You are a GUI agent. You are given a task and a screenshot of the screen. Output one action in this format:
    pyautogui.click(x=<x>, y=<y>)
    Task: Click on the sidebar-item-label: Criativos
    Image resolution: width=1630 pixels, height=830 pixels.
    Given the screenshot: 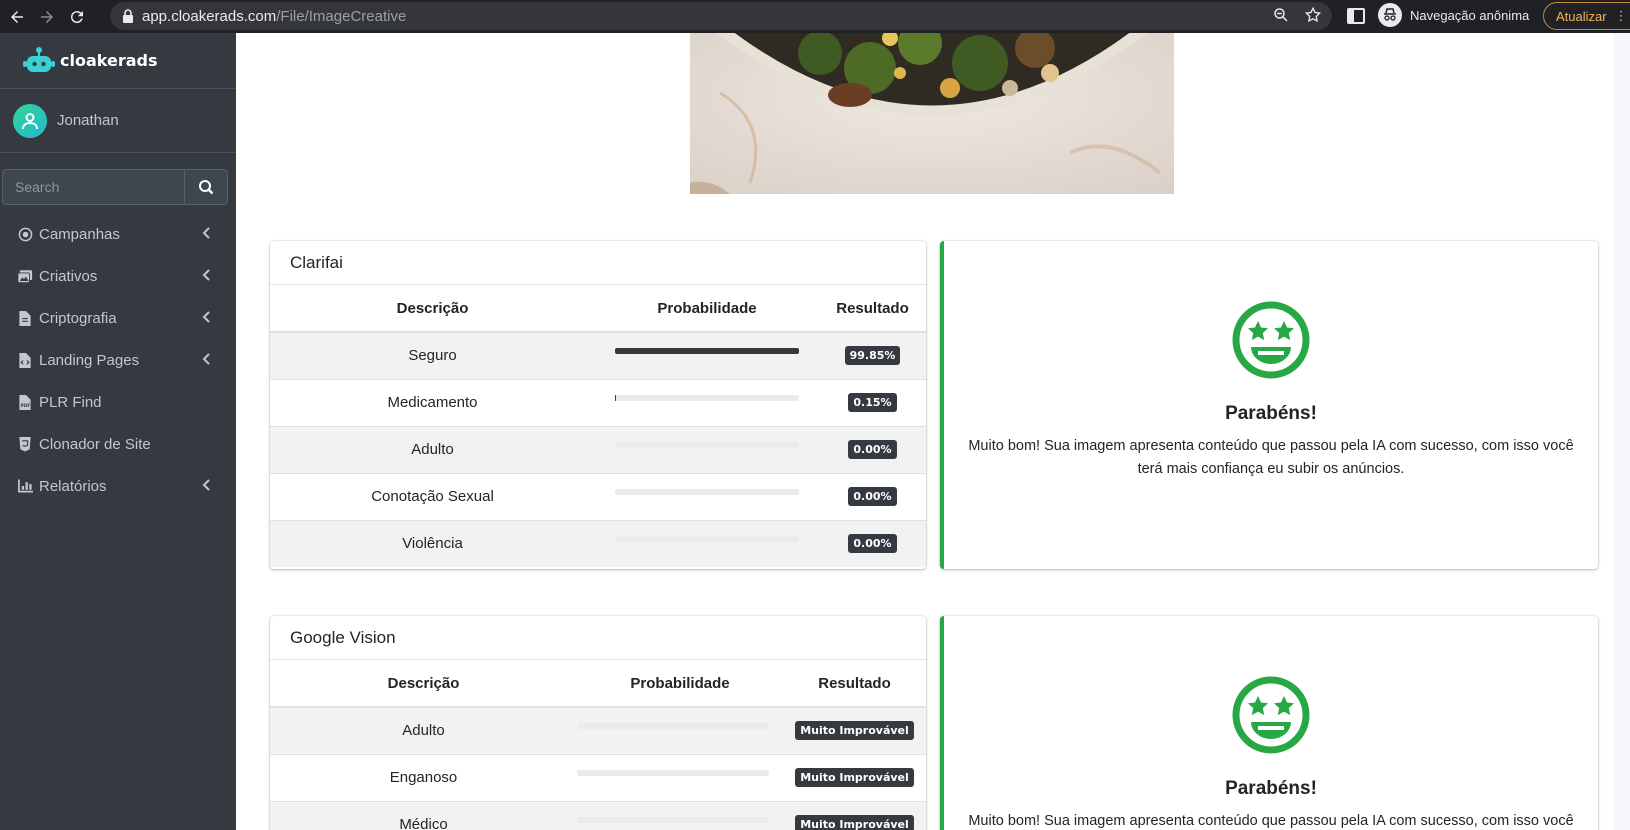 What is the action you would take?
    pyautogui.click(x=68, y=276)
    